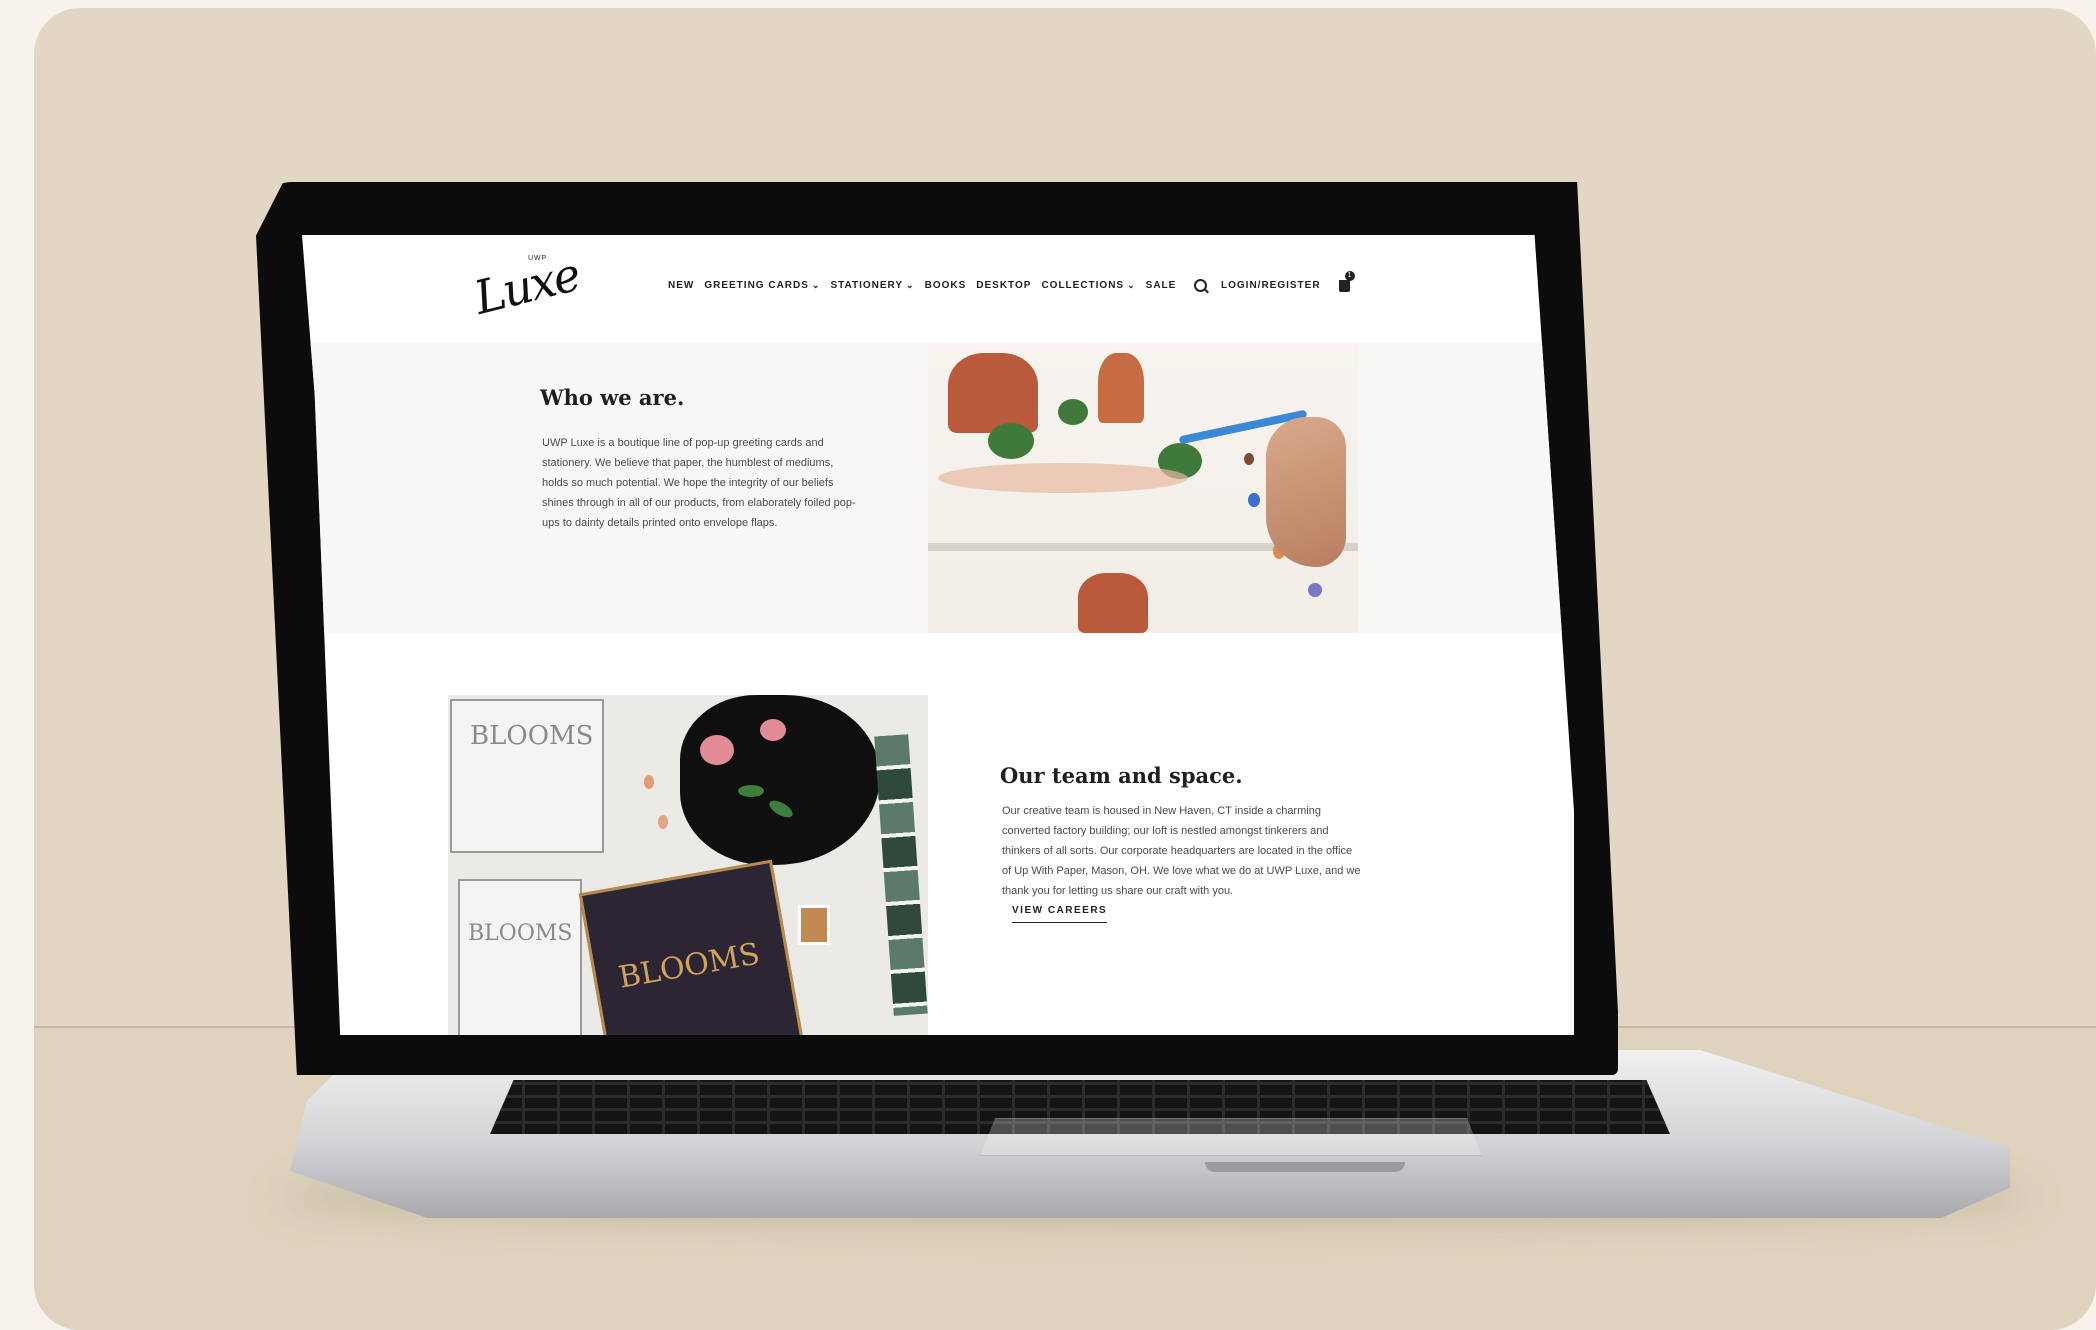 Image resolution: width=2096 pixels, height=1330 pixels. I want to click on team-title: Our team and space., so click(1121, 775).